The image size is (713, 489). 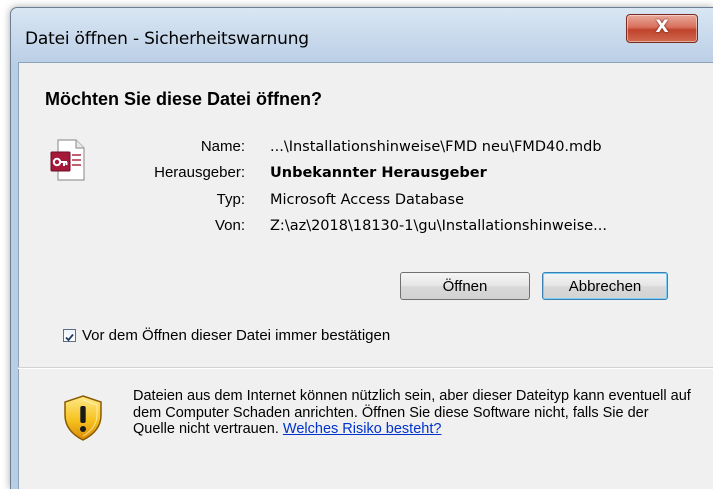 I want to click on close-icon: X, so click(x=662, y=27).